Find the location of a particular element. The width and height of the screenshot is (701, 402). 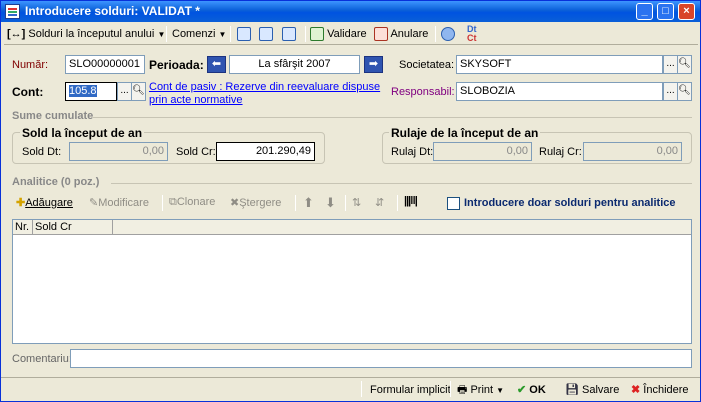

debit-credit-button: Dt Ct is located at coordinates (472, 34).